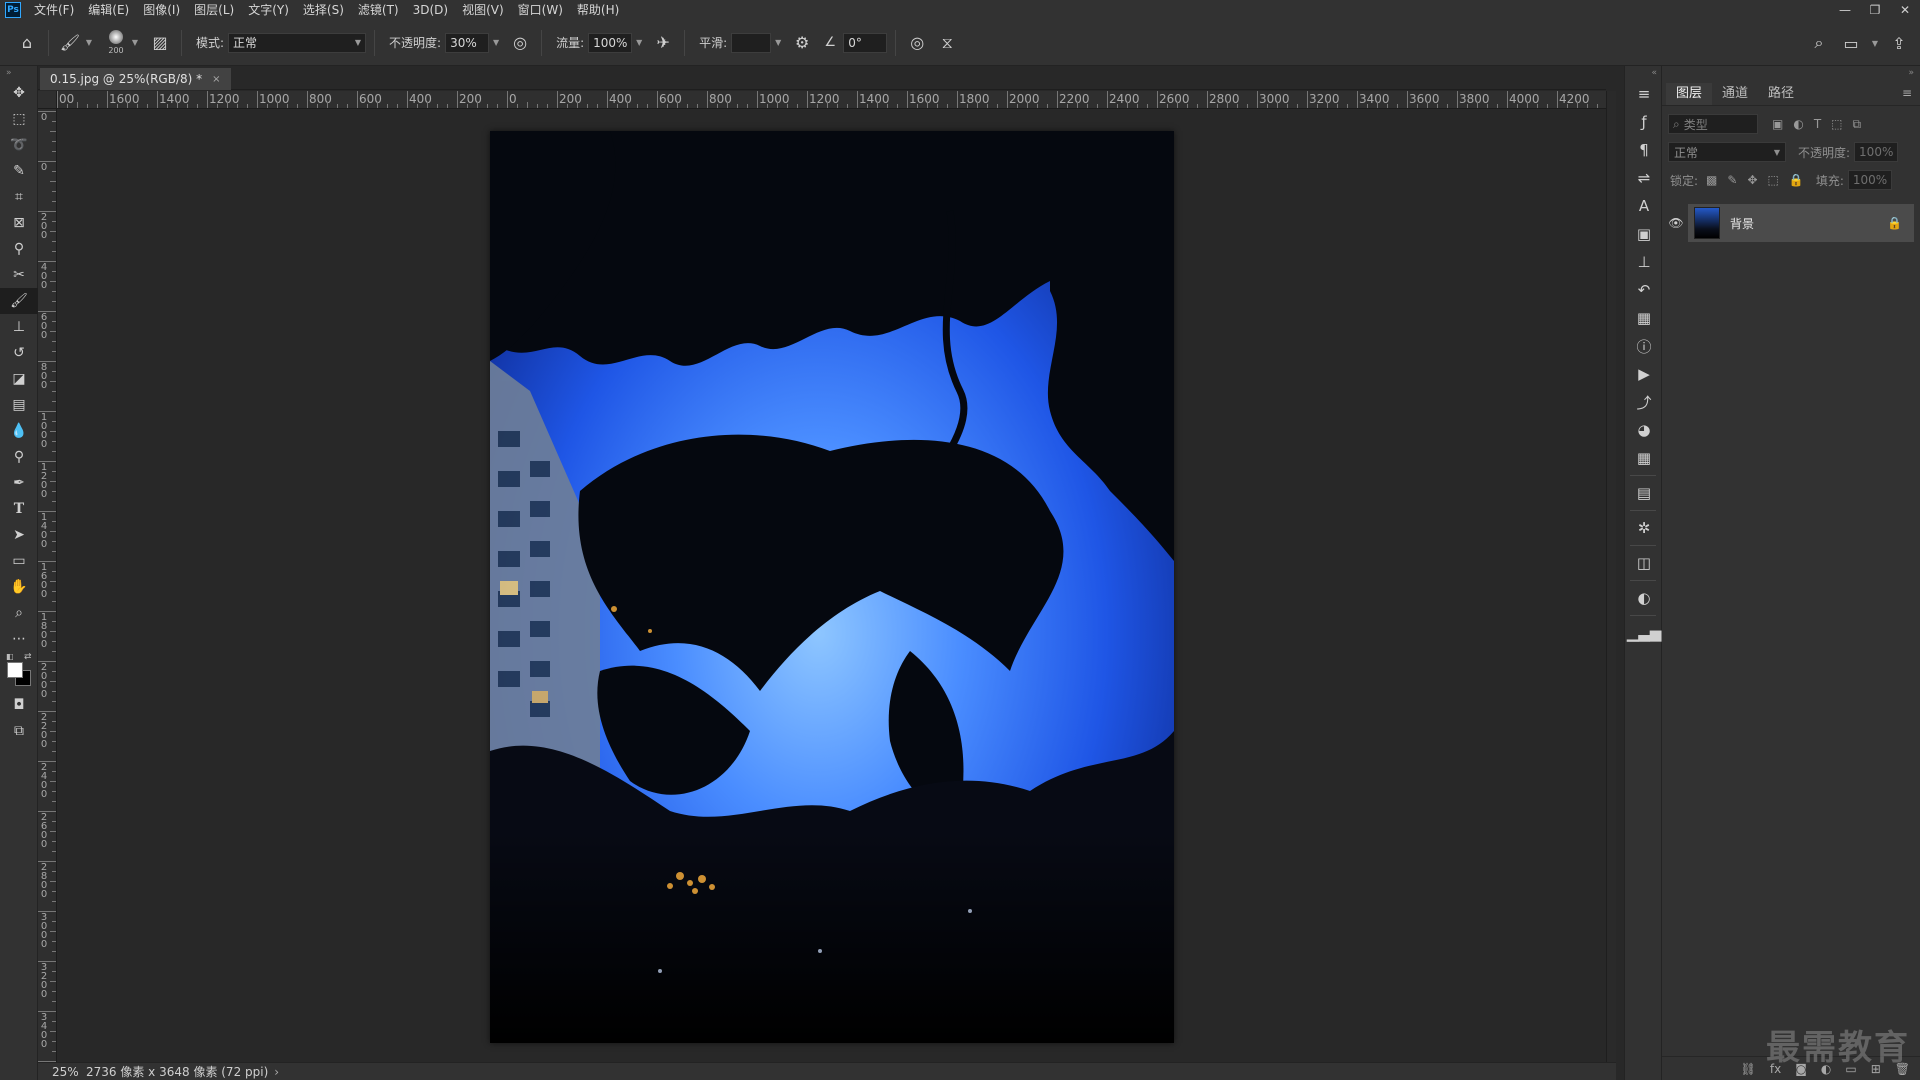 This screenshot has width=1920, height=1080. Describe the element at coordinates (1869, 180) in the screenshot. I see `fill-input: 100%` at that location.